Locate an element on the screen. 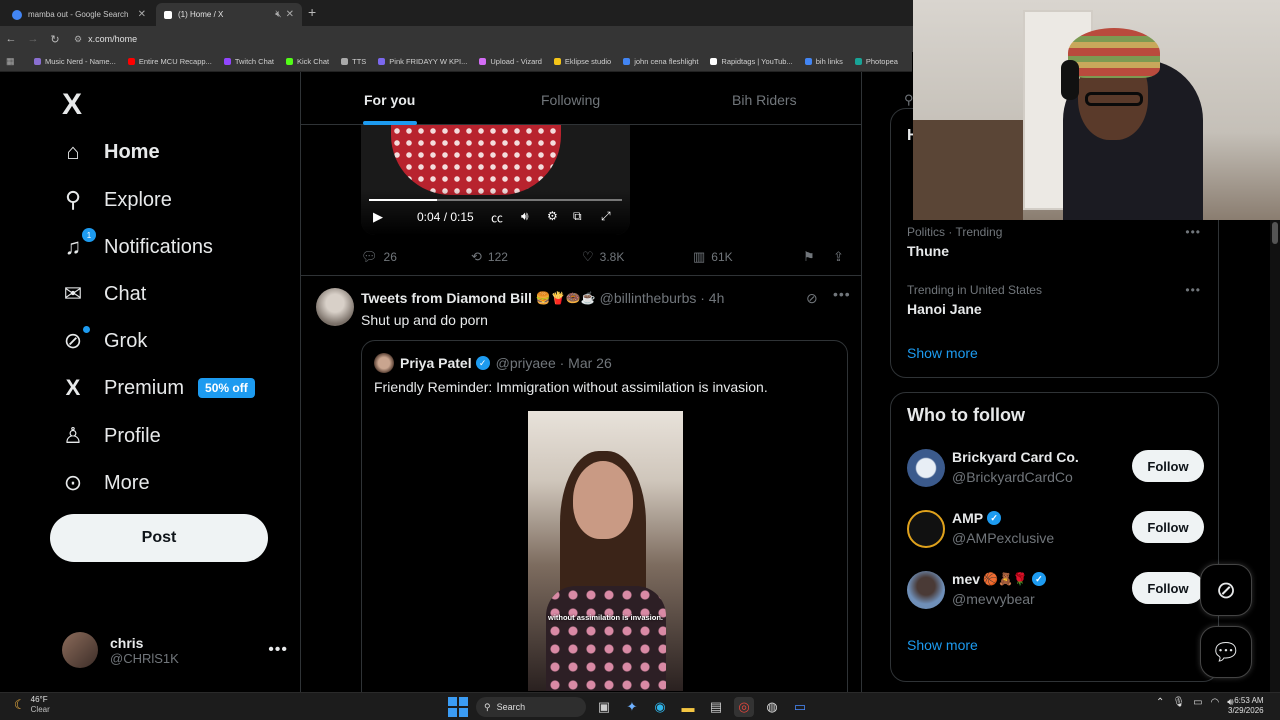 This screenshot has height=720, width=1280. nav-premium: X Premium 50% off is located at coordinates (157, 388).